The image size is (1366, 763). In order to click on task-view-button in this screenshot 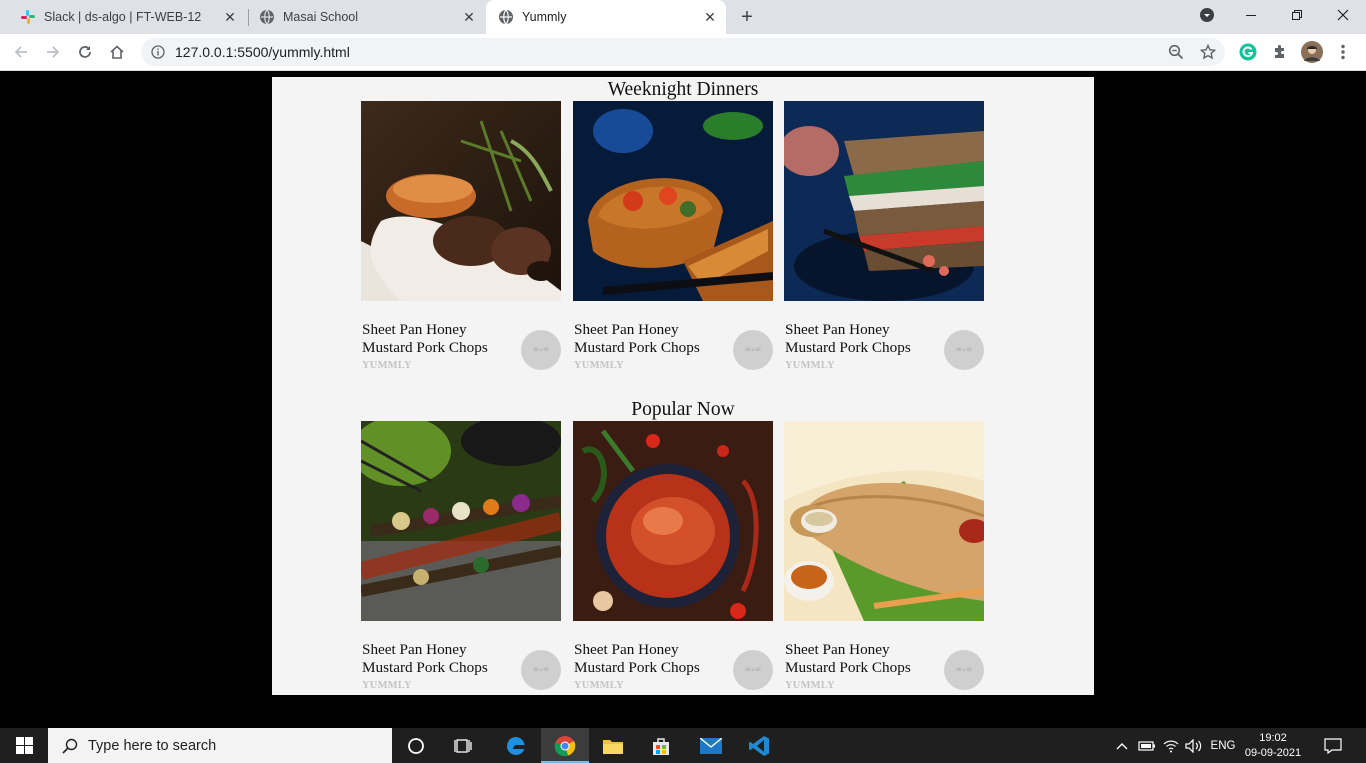, I will do `click(464, 745)`.